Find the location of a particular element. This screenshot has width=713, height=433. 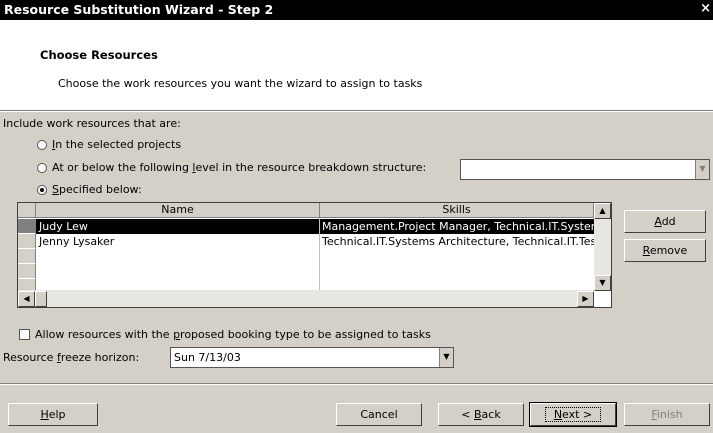

cancel-button: Cancel is located at coordinates (379, 414).